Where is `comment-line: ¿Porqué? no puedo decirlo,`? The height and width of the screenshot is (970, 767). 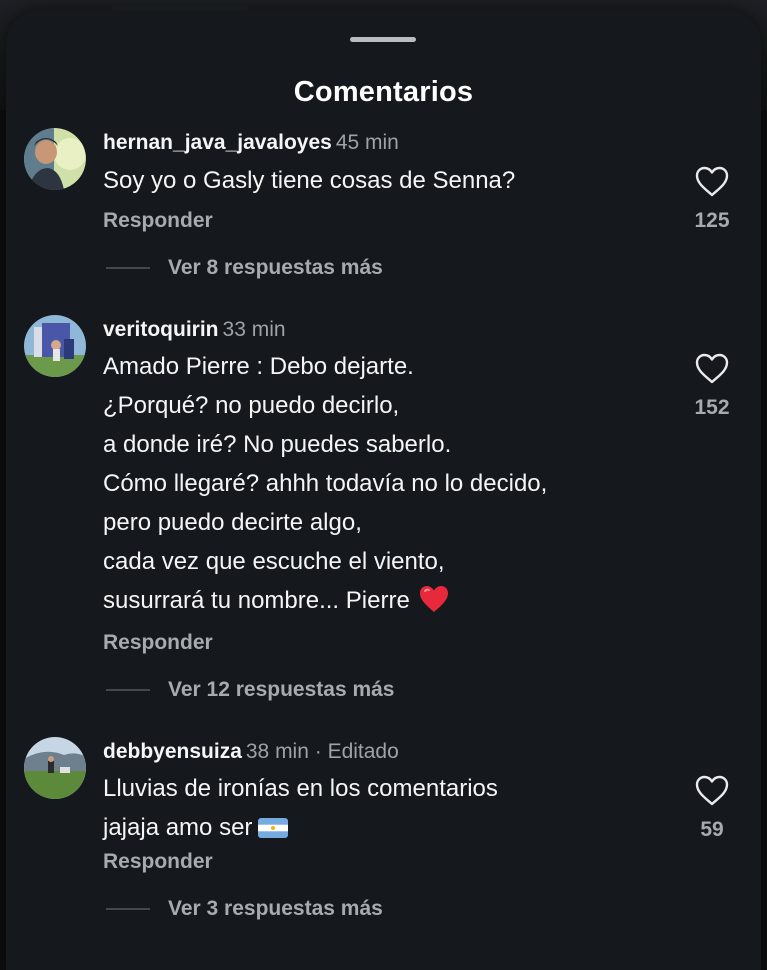
comment-line: ¿Porqué? no puedo decirlo, is located at coordinates (251, 405).